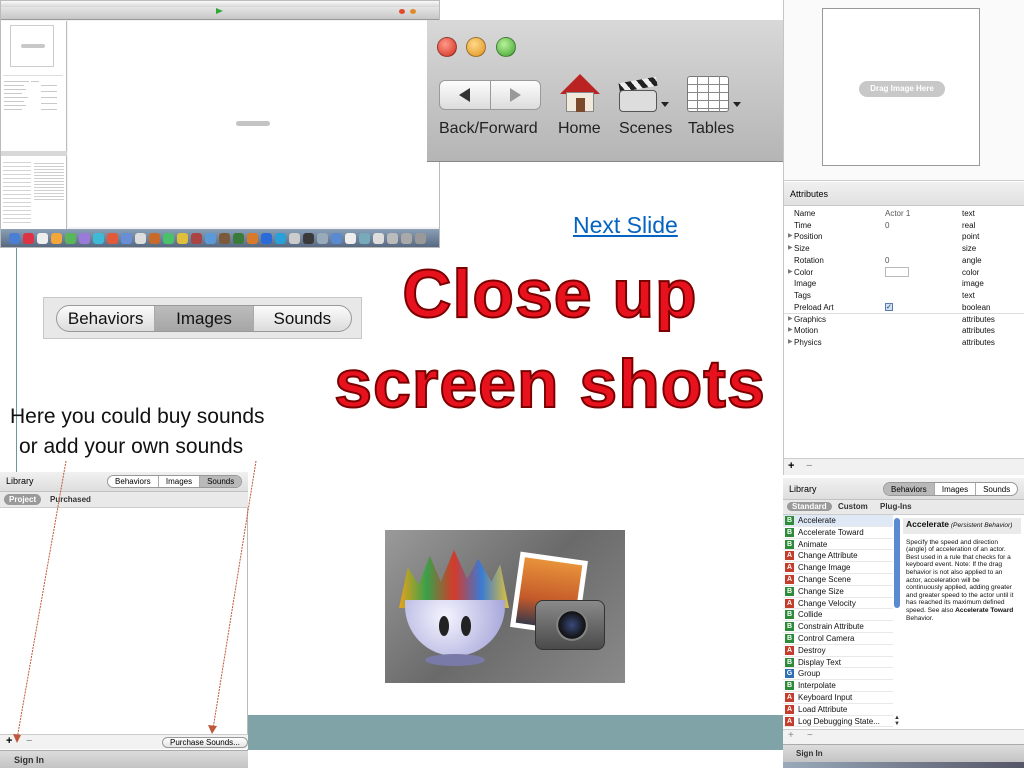 The height and width of the screenshot is (768, 1024). Describe the element at coordinates (809, 466) in the screenshot. I see `remove-attribute-button: −` at that location.